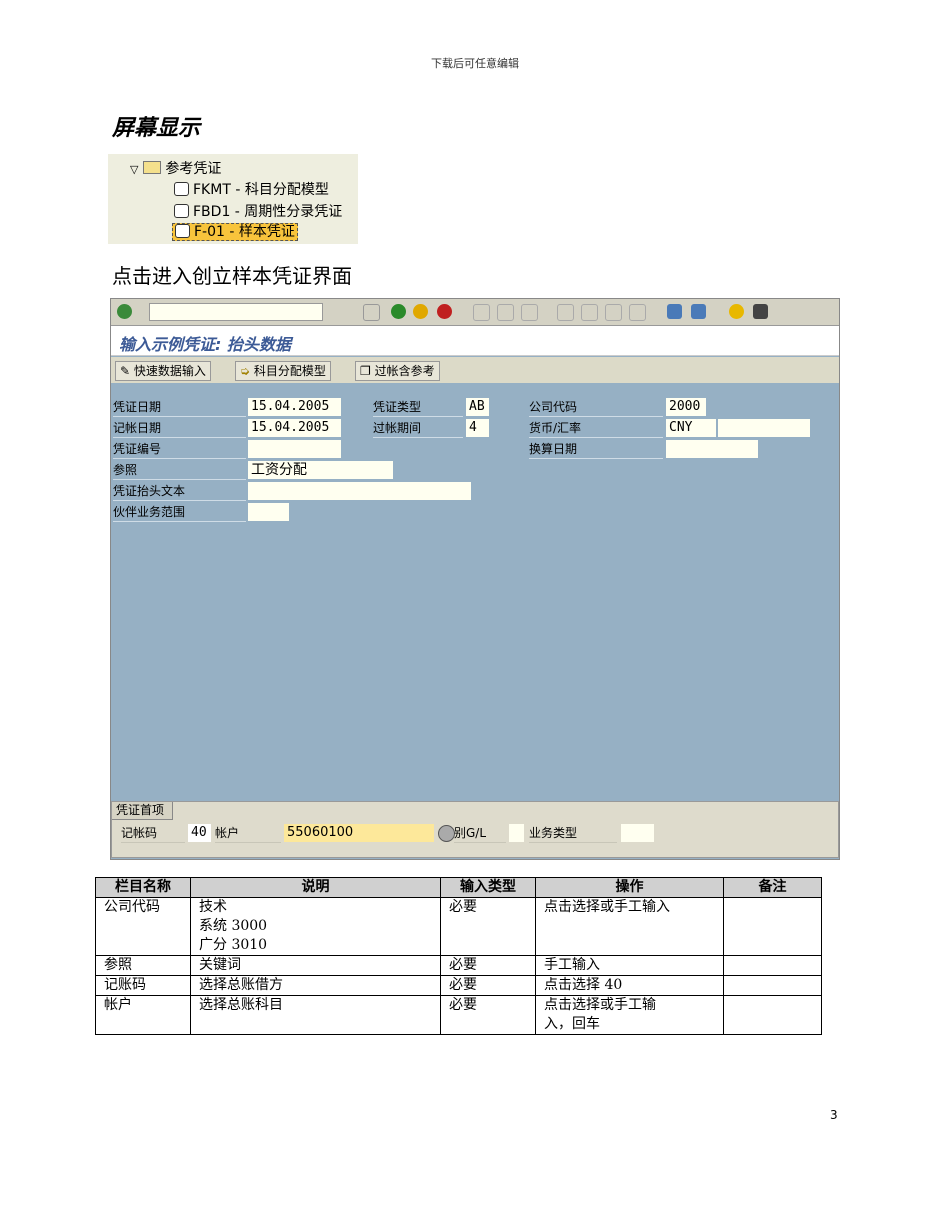  I want to click on title-bar: 输入示例凭证: 抬头数据, so click(475, 341).